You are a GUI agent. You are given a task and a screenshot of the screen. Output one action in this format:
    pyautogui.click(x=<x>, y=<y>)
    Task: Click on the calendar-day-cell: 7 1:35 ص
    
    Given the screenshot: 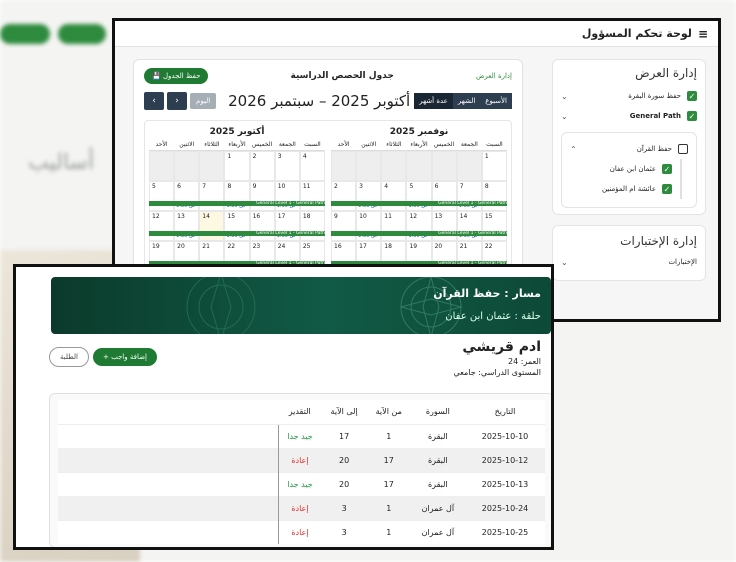 What is the action you would take?
    pyautogui.click(x=469, y=196)
    